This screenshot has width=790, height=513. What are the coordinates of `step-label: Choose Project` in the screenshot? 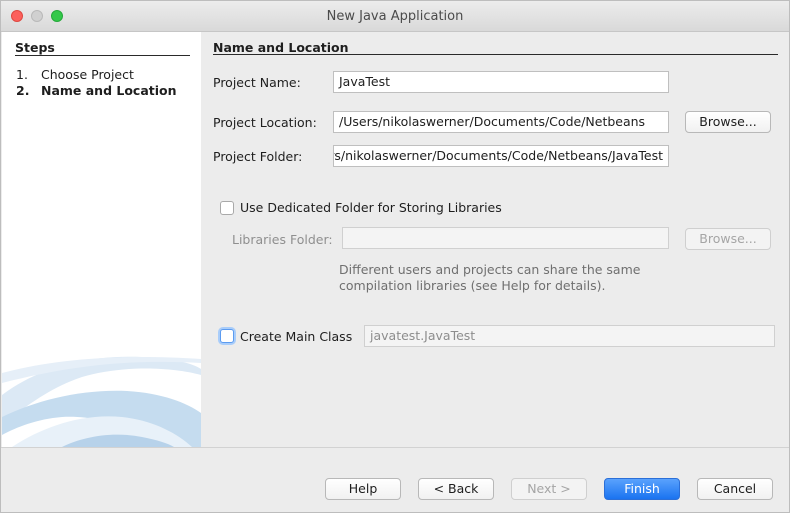 It's located at (87, 74).